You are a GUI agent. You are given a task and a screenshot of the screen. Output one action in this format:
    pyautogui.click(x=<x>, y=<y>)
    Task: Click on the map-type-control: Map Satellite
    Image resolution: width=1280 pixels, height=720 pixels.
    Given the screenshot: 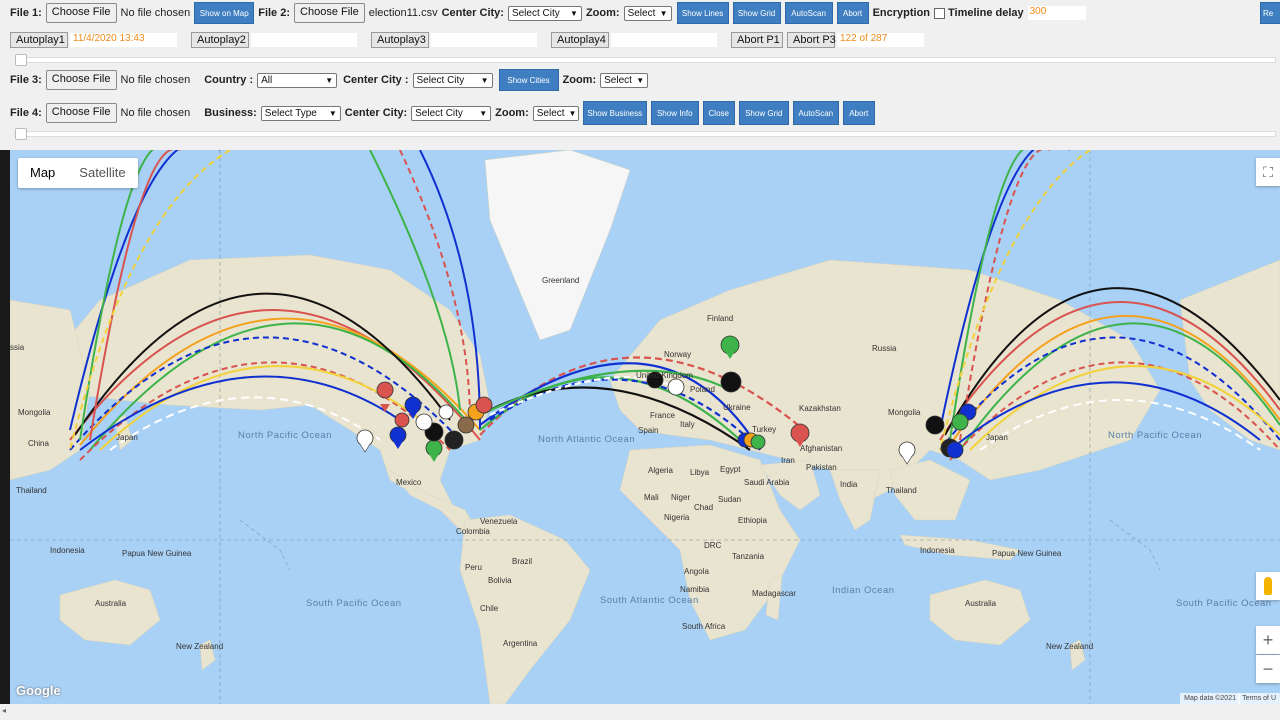 What is the action you would take?
    pyautogui.click(x=78, y=173)
    